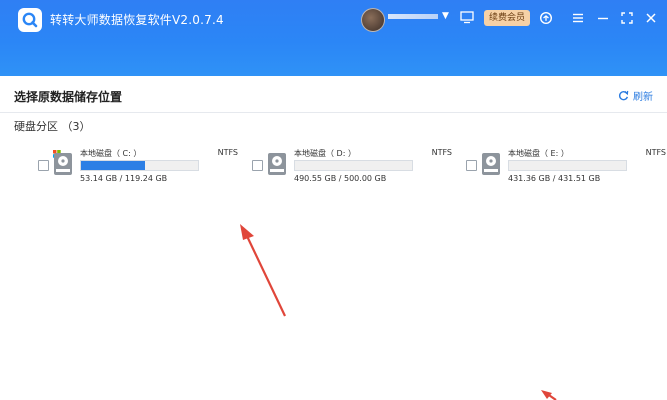 The image size is (667, 400). I want to click on username-redacted, so click(413, 16).